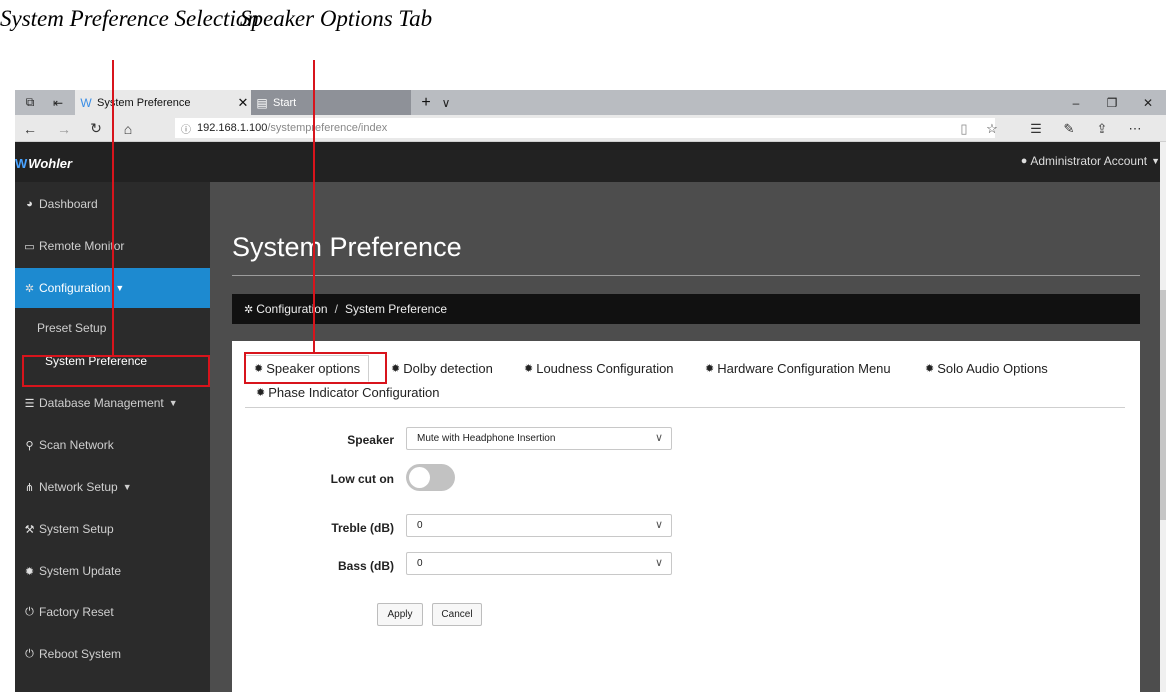  Describe the element at coordinates (992, 128) in the screenshot. I see `favorites-star-icon: ☆` at that location.